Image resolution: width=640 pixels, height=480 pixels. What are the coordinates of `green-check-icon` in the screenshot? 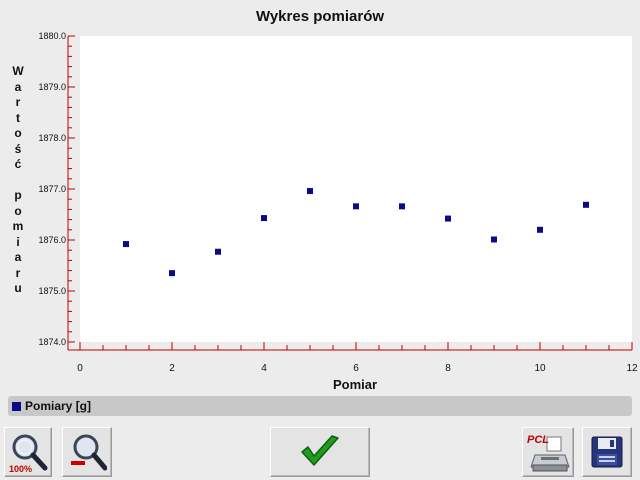 It's located at (320, 450).